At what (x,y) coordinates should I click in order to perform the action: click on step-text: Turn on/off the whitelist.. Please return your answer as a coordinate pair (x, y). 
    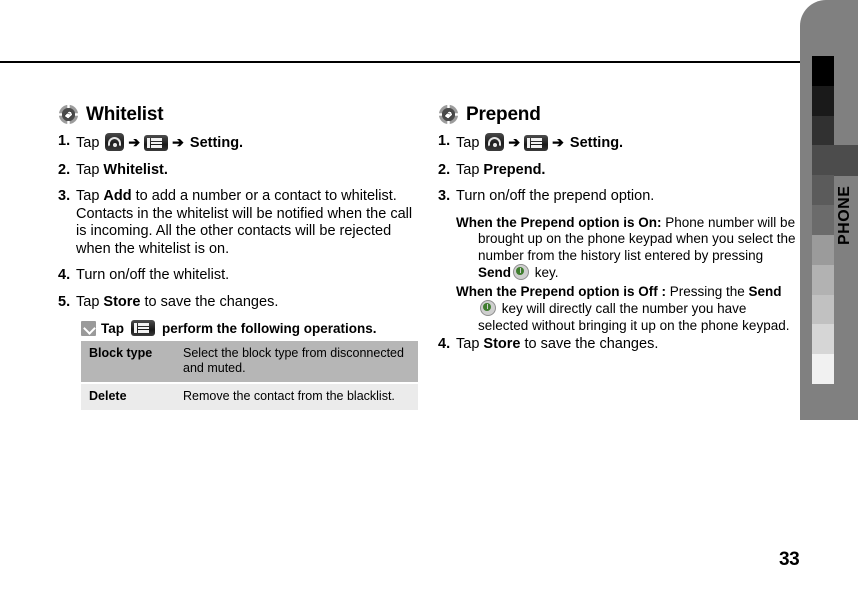
    Looking at the image, I should click on (153, 275).